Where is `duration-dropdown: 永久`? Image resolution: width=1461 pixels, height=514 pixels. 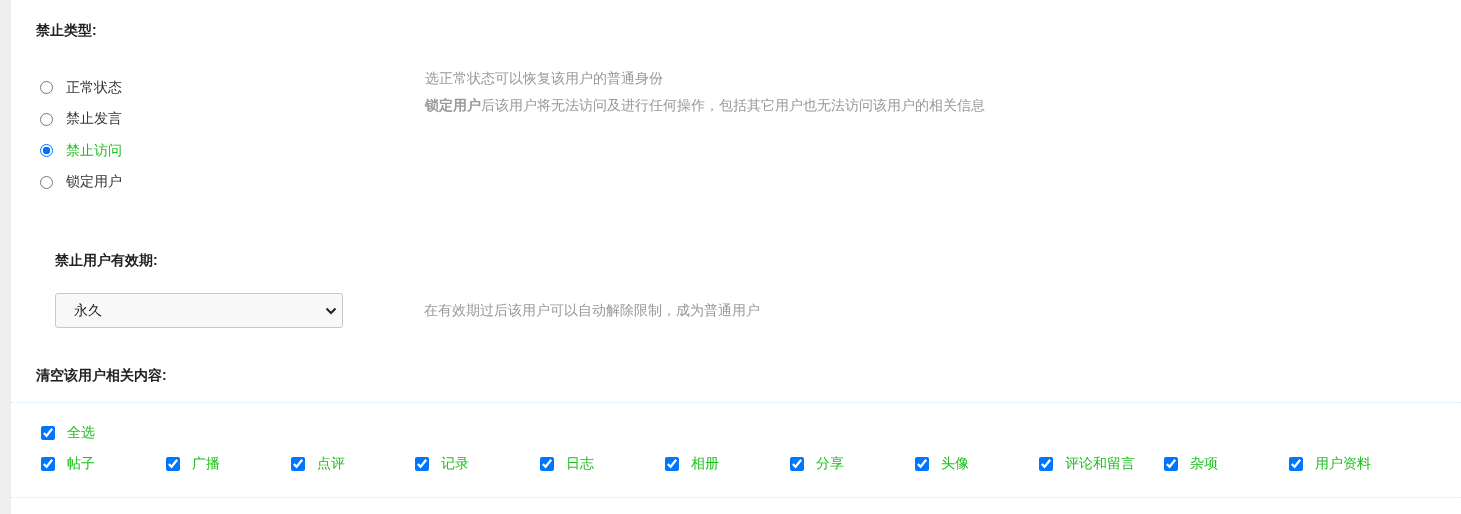
duration-dropdown: 永久 is located at coordinates (199, 310).